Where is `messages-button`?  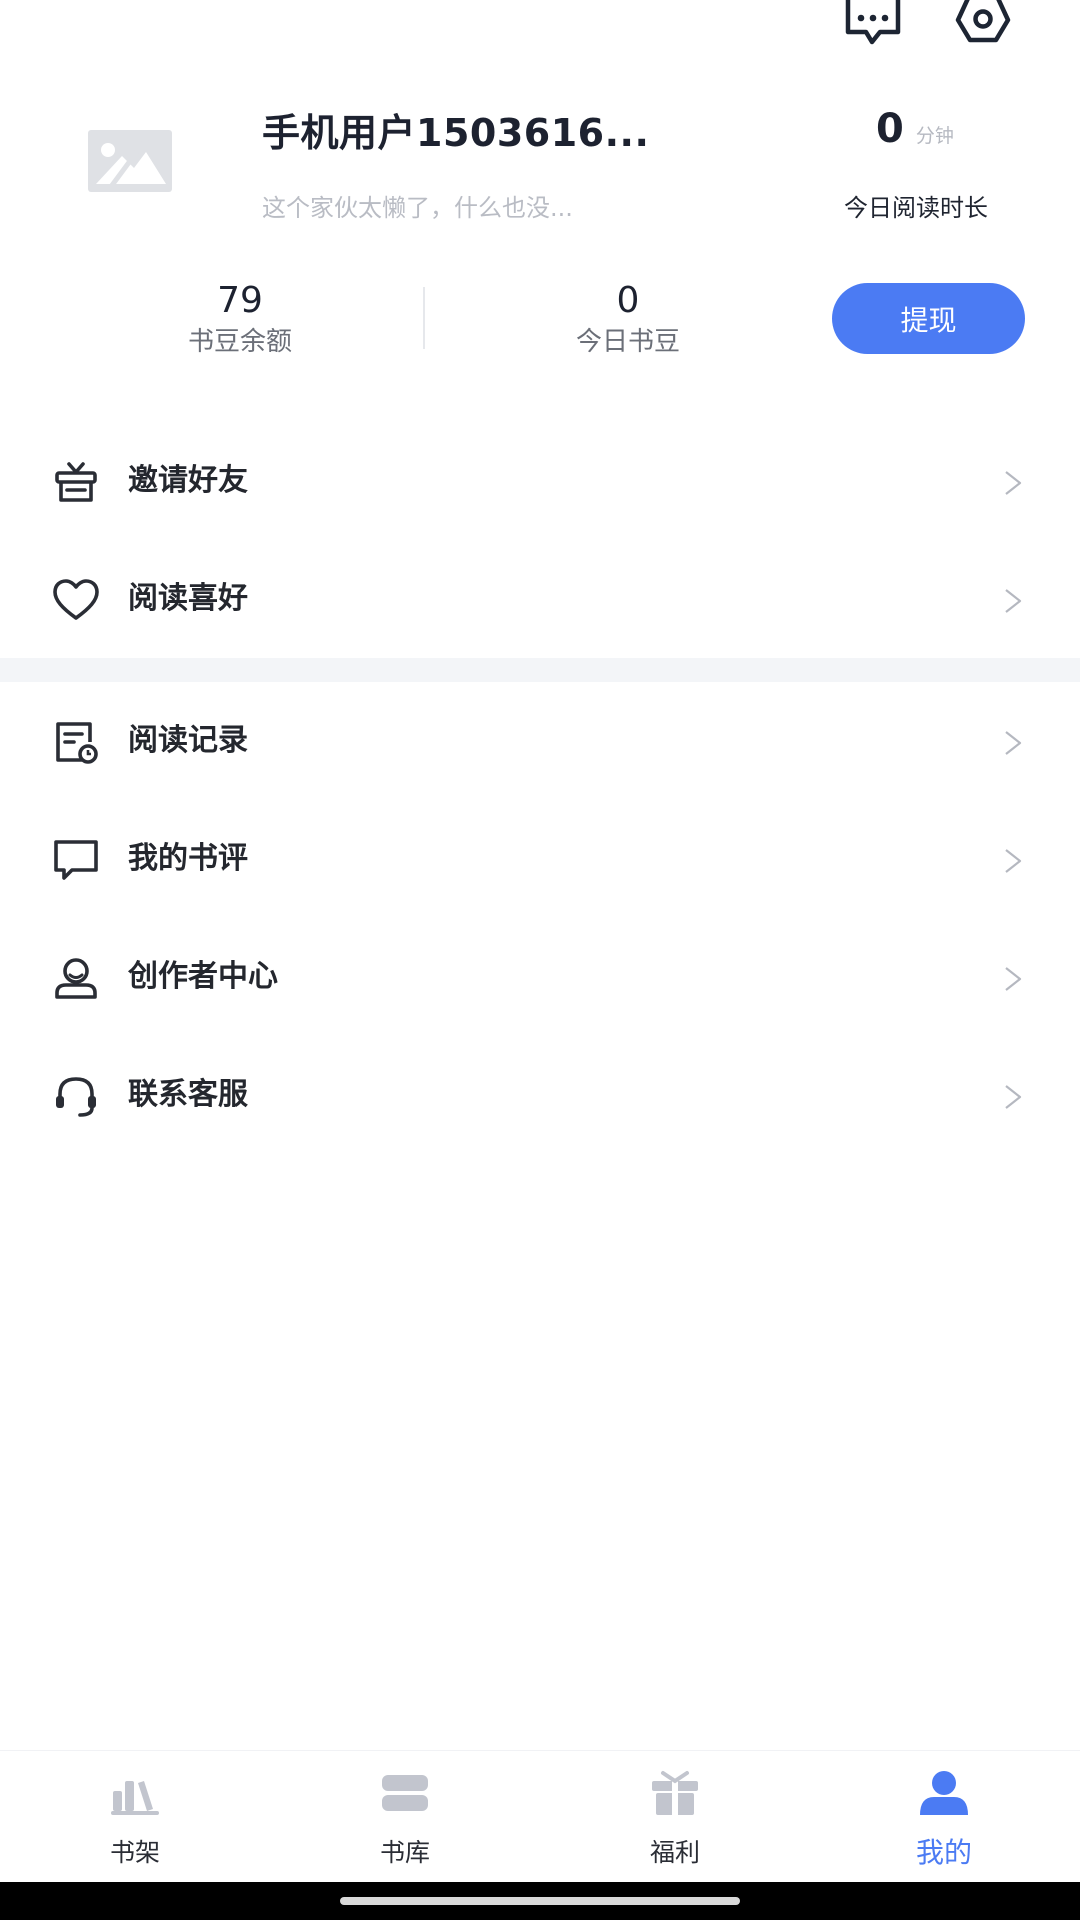 messages-button is located at coordinates (873, 24).